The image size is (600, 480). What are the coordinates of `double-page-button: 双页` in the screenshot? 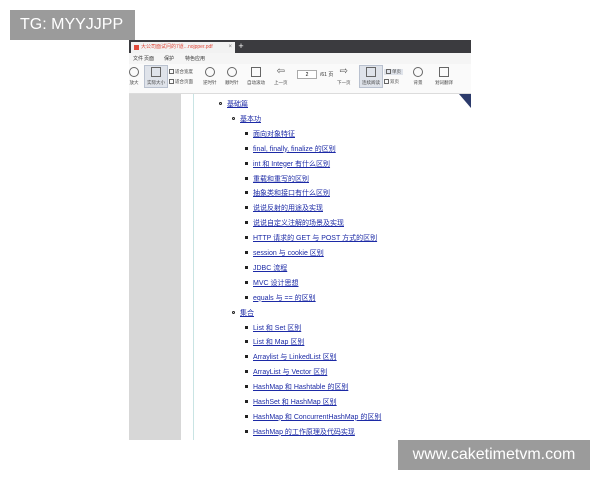 It's located at (391, 82).